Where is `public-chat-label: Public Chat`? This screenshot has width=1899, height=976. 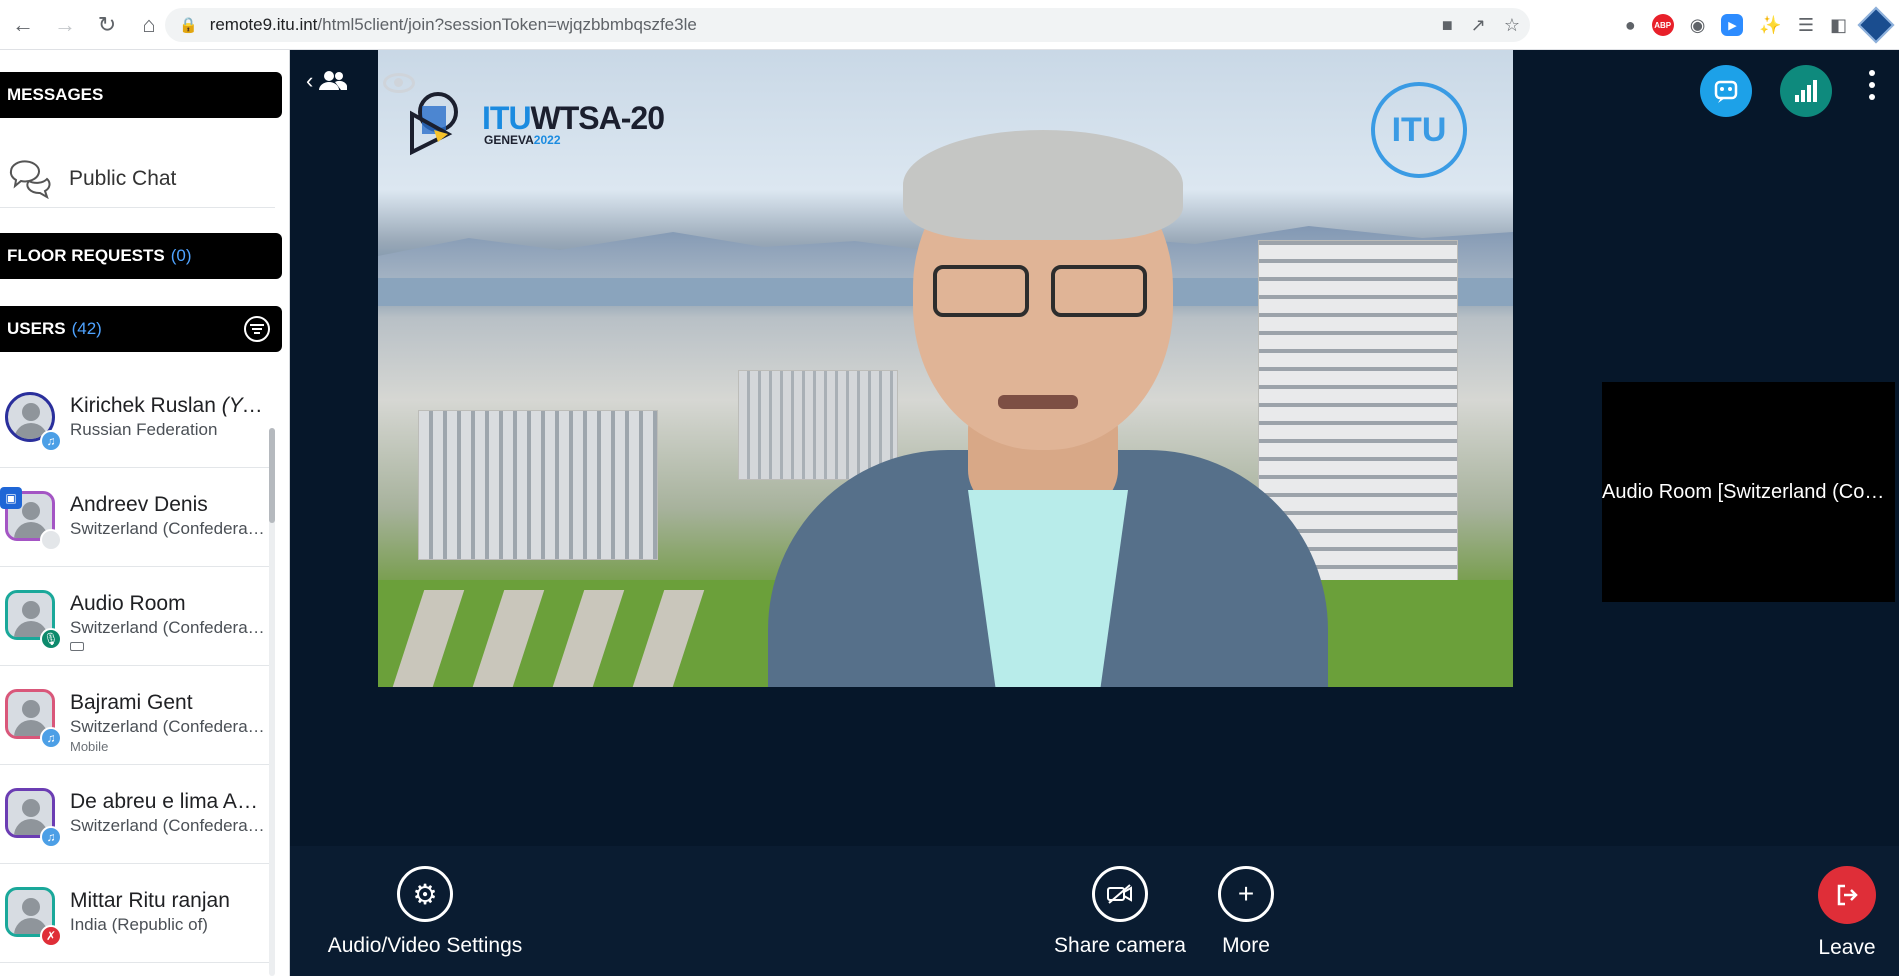
public-chat-label: Public Chat is located at coordinates (123, 178).